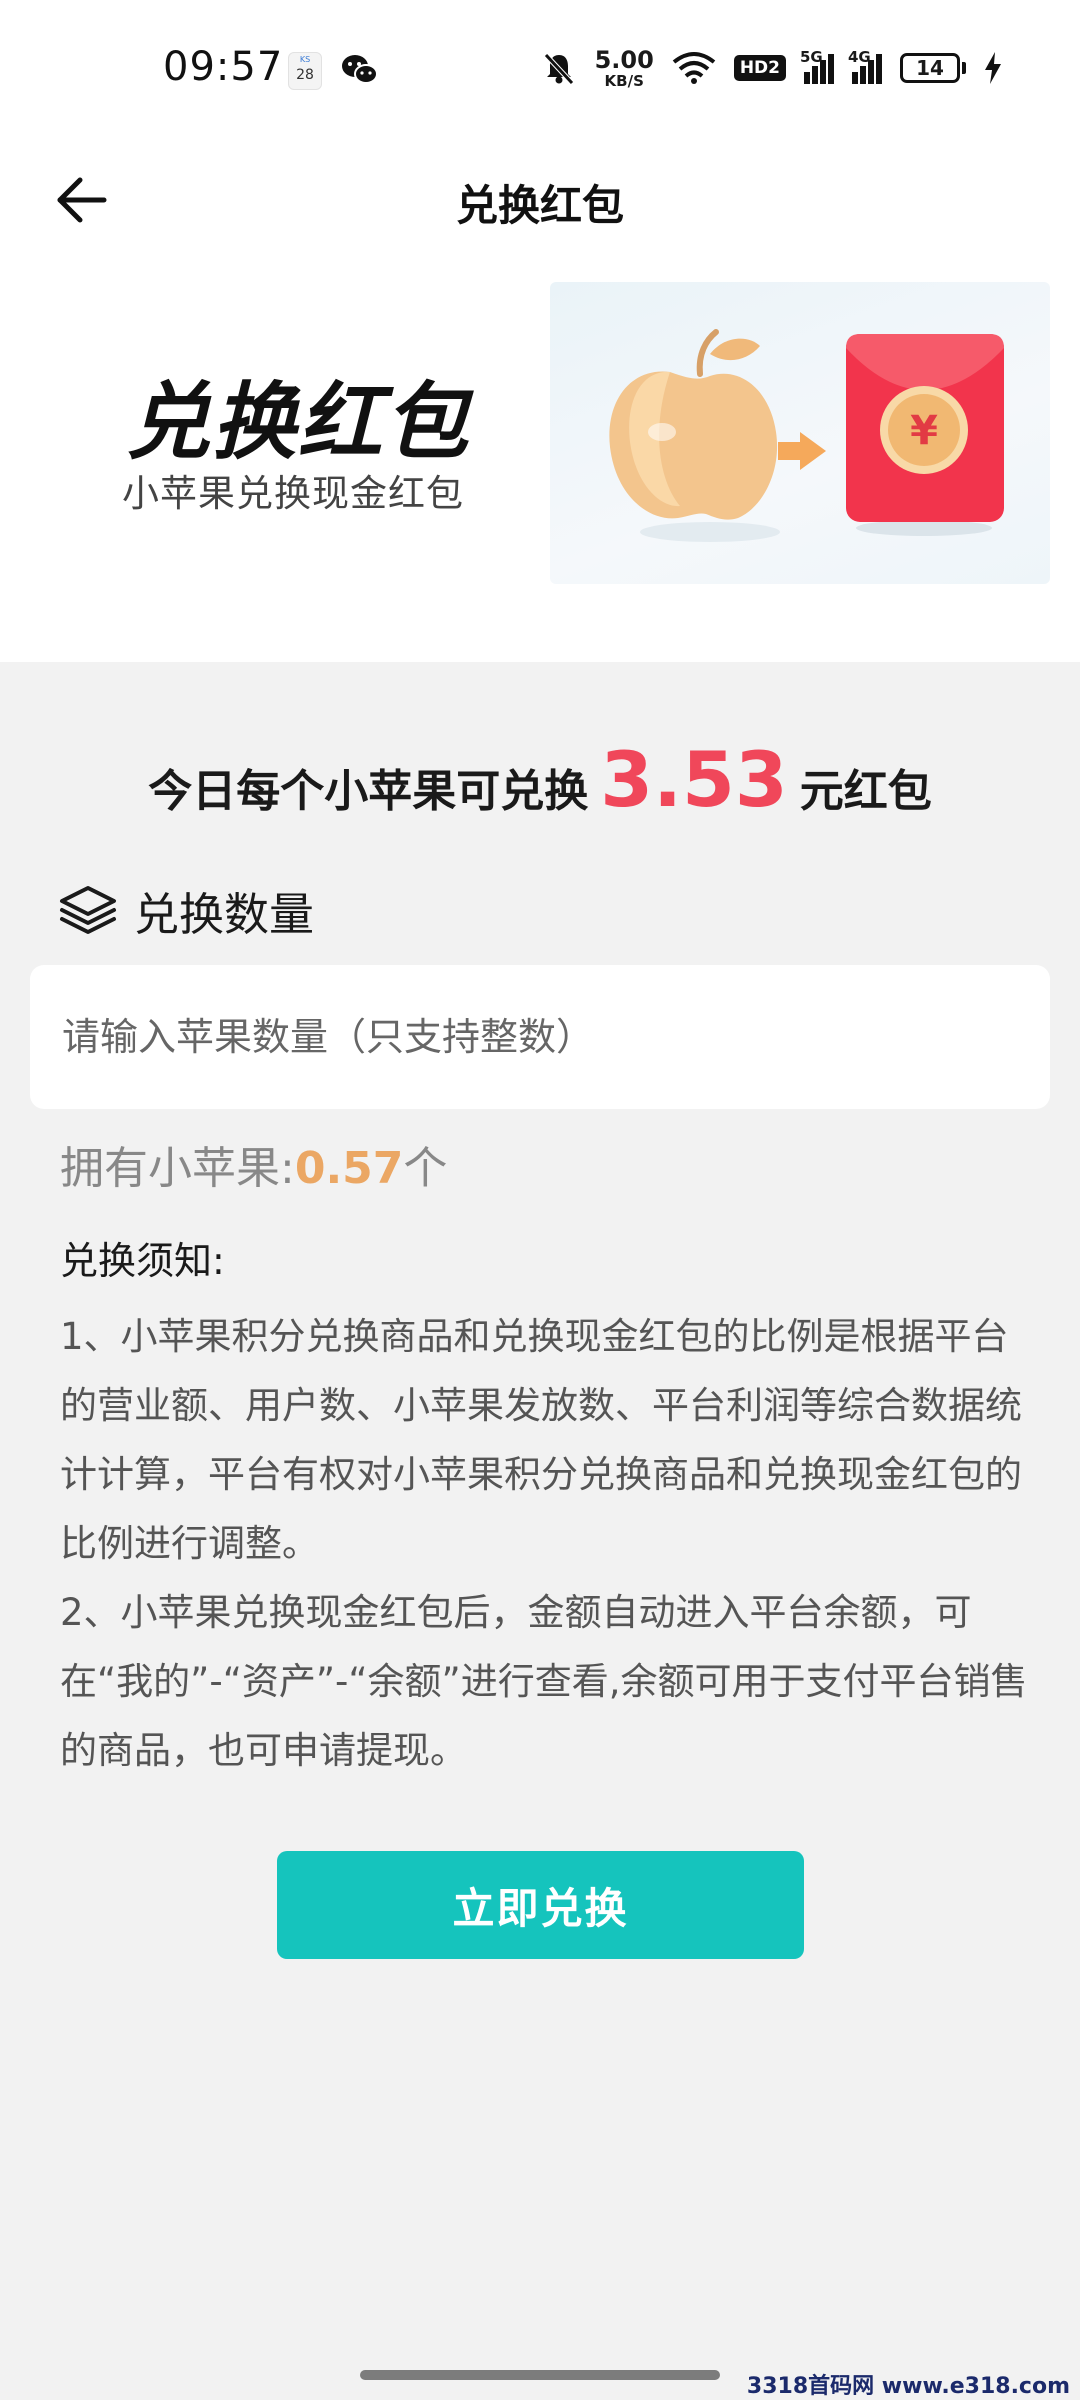 The image size is (1080, 2400). Describe the element at coordinates (993, 68) in the screenshot. I see `charging-icon` at that location.